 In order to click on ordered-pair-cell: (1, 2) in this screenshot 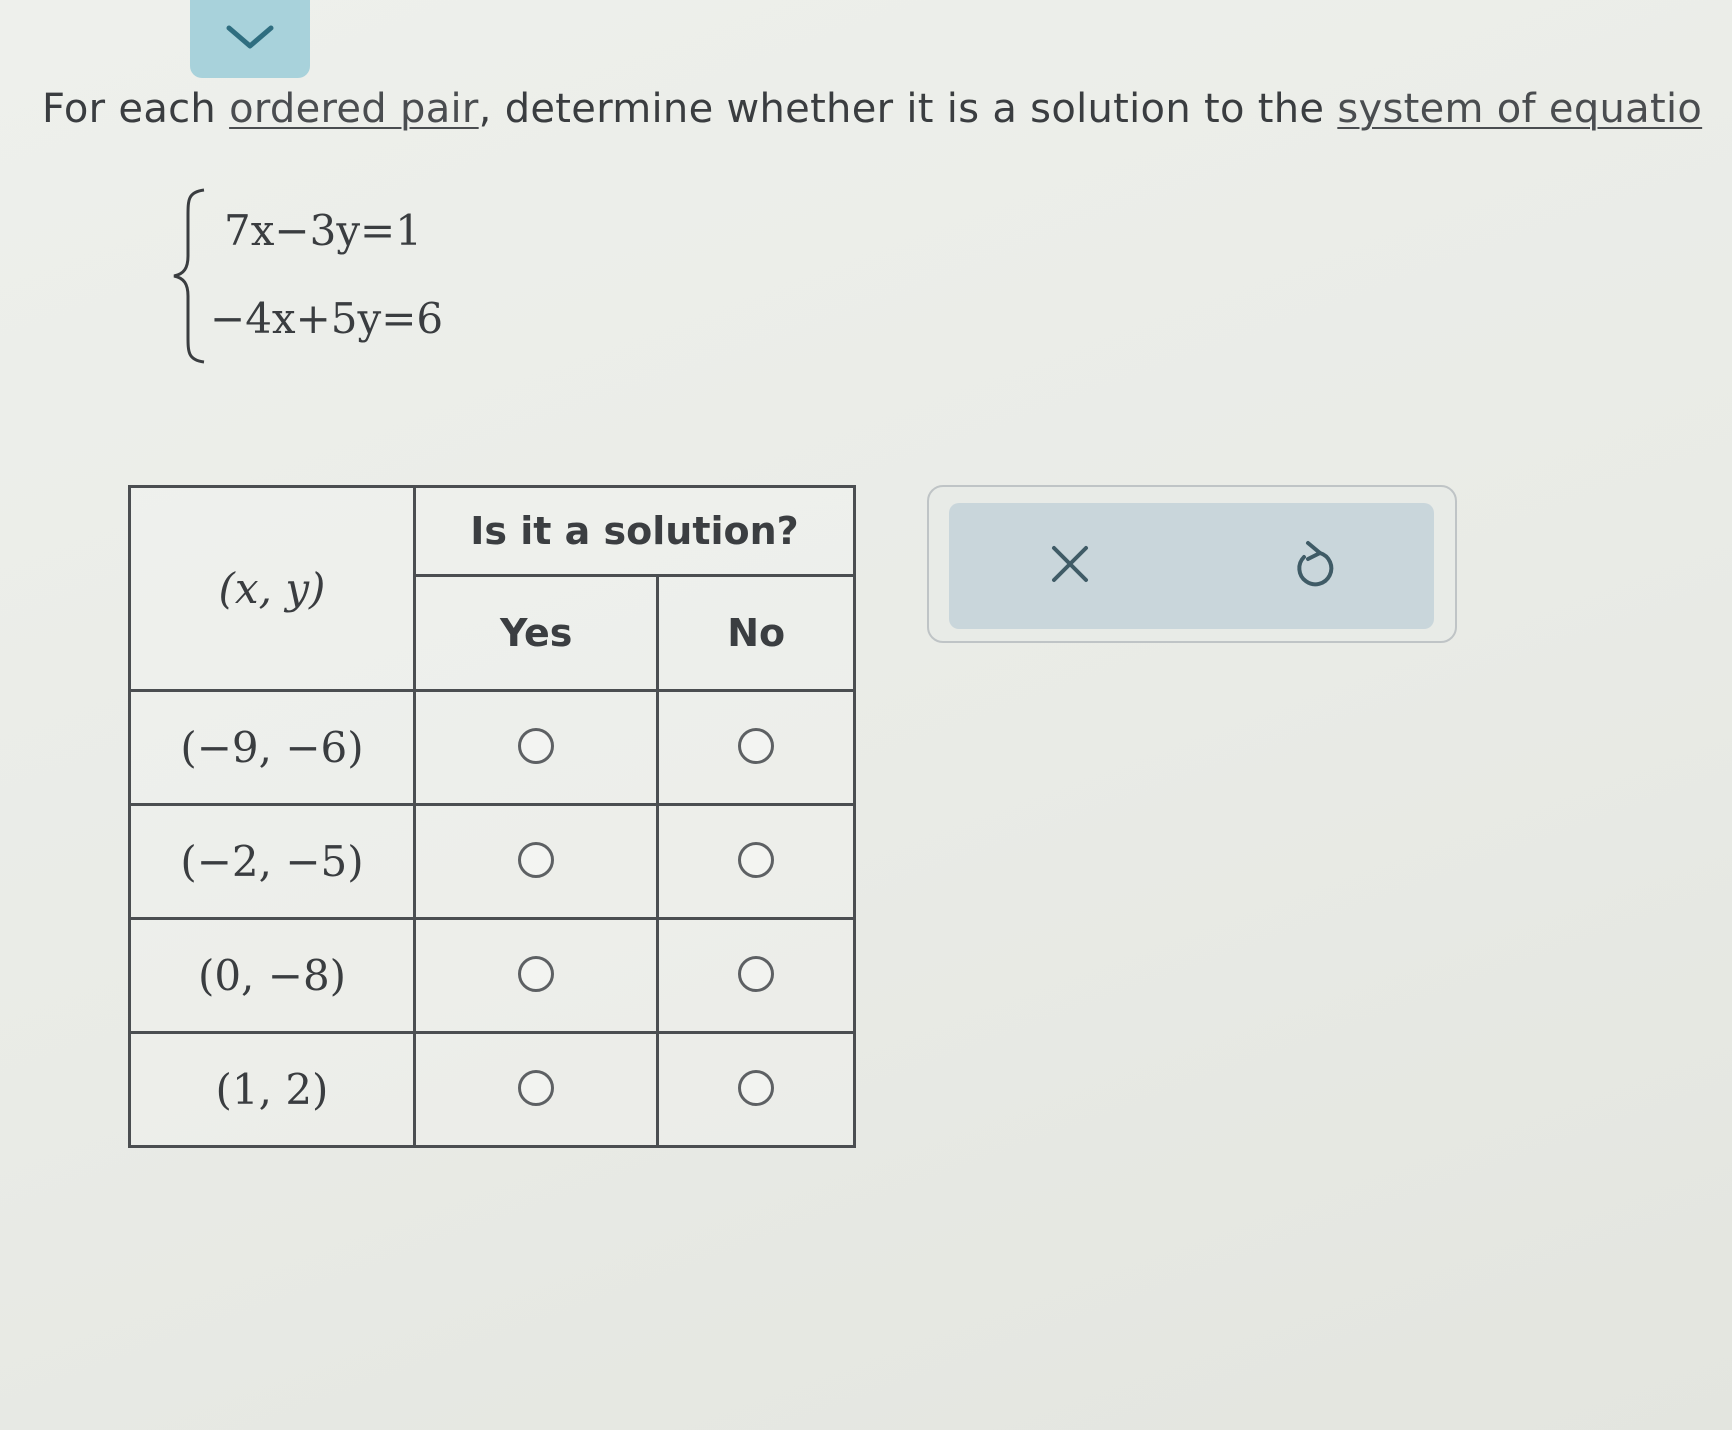, I will do `click(272, 1089)`.